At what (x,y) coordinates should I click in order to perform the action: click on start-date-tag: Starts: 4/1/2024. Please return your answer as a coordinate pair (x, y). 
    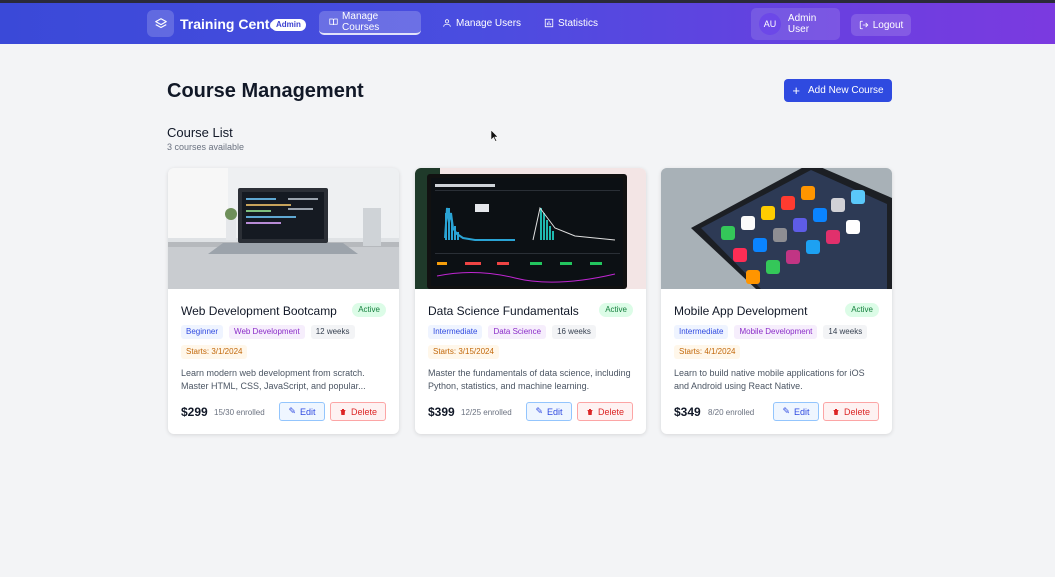
    Looking at the image, I should click on (707, 352).